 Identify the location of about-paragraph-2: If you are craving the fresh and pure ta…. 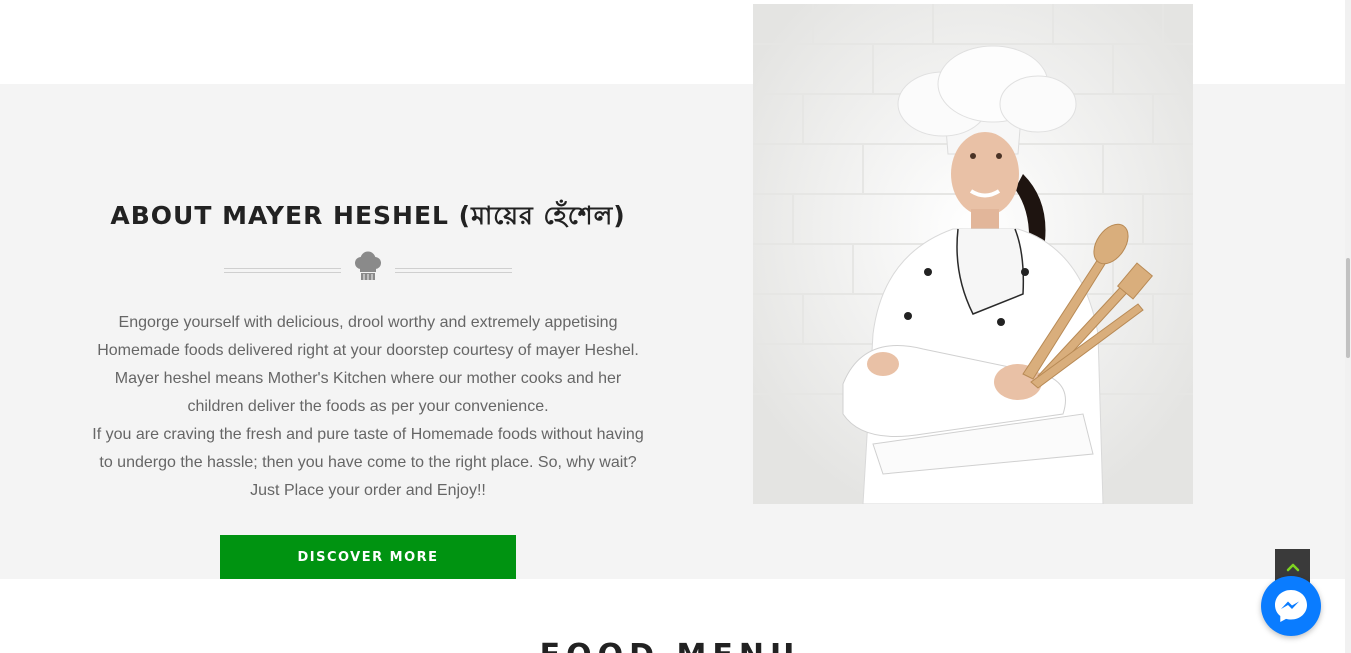
(368, 462).